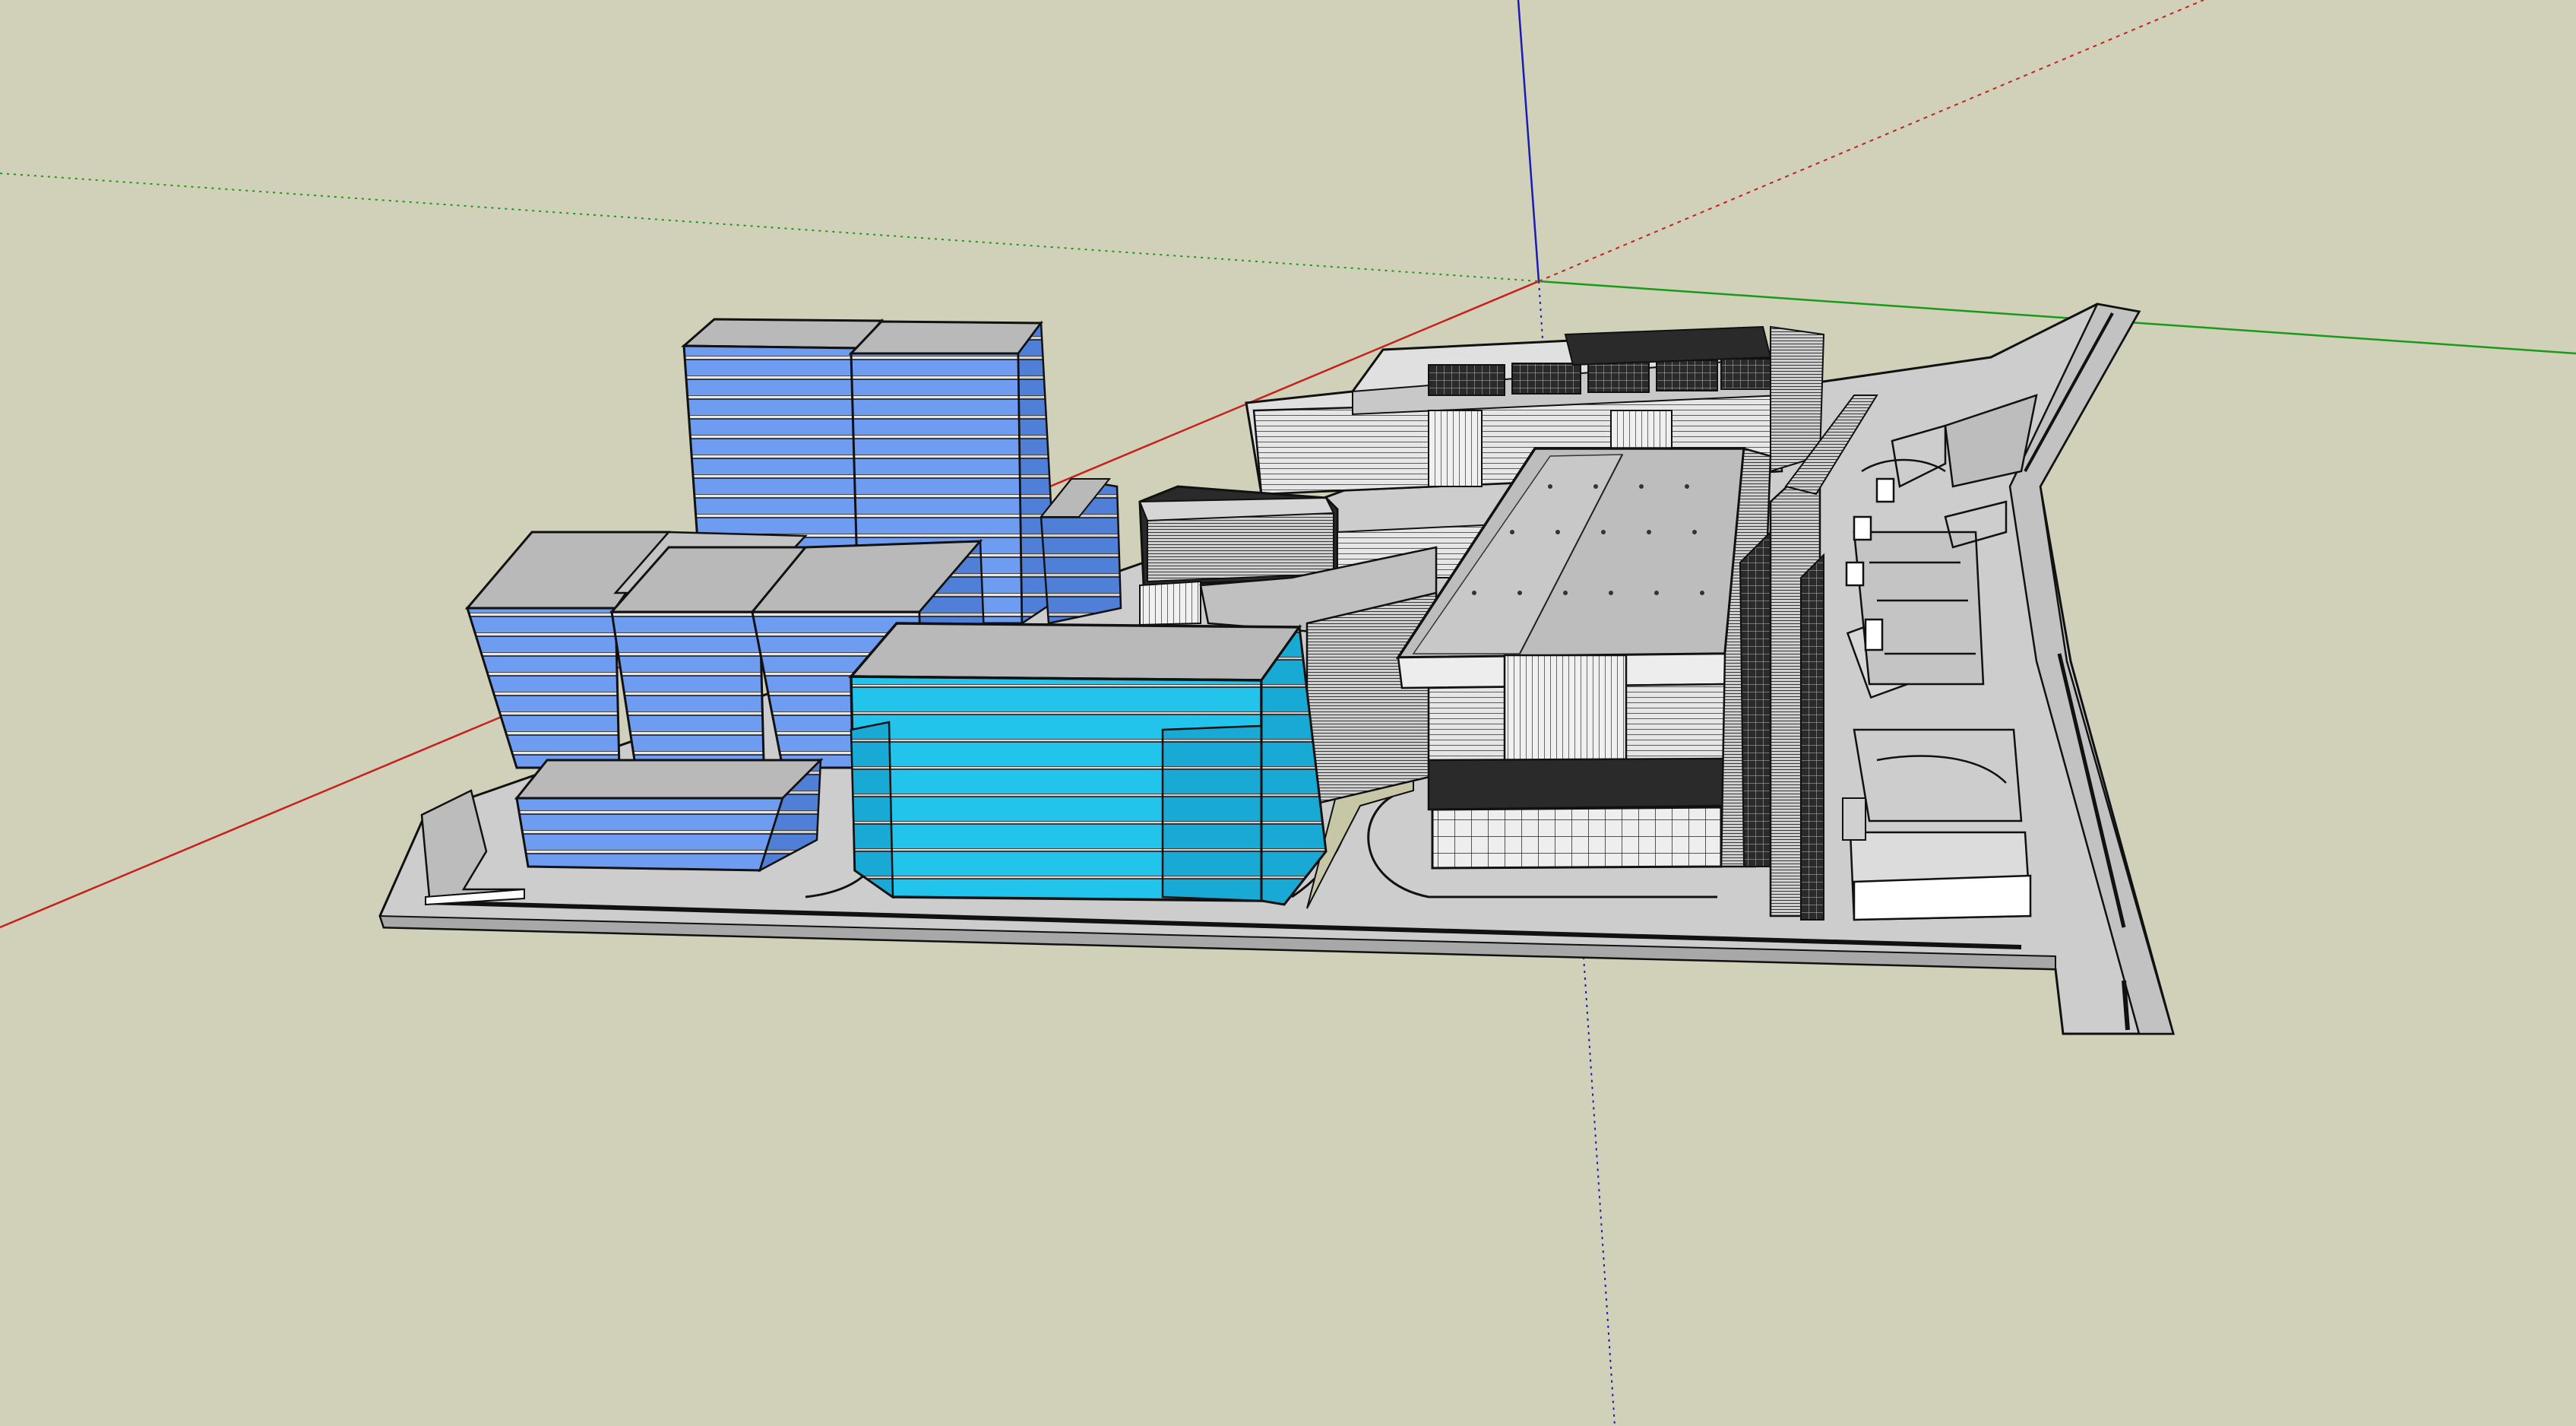  I want to click on tower-a-front, so click(771, 454).